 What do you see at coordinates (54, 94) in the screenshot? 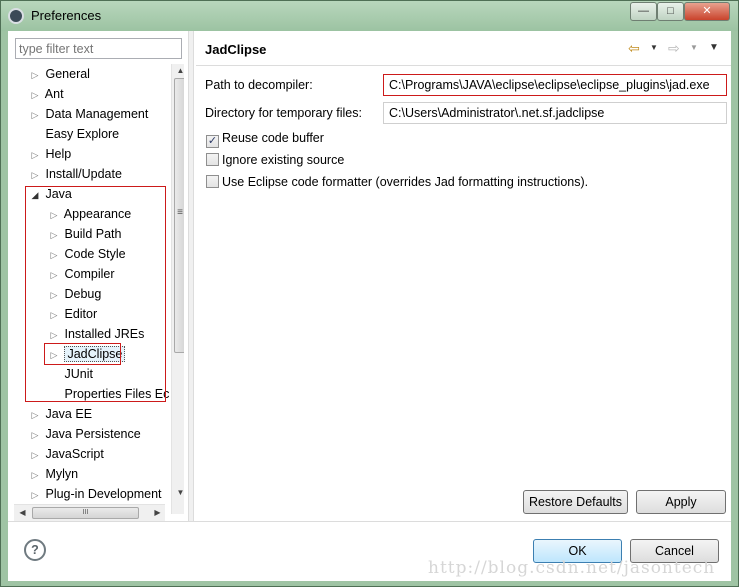
I see `tree-item-label: Ant` at bounding box center [54, 94].